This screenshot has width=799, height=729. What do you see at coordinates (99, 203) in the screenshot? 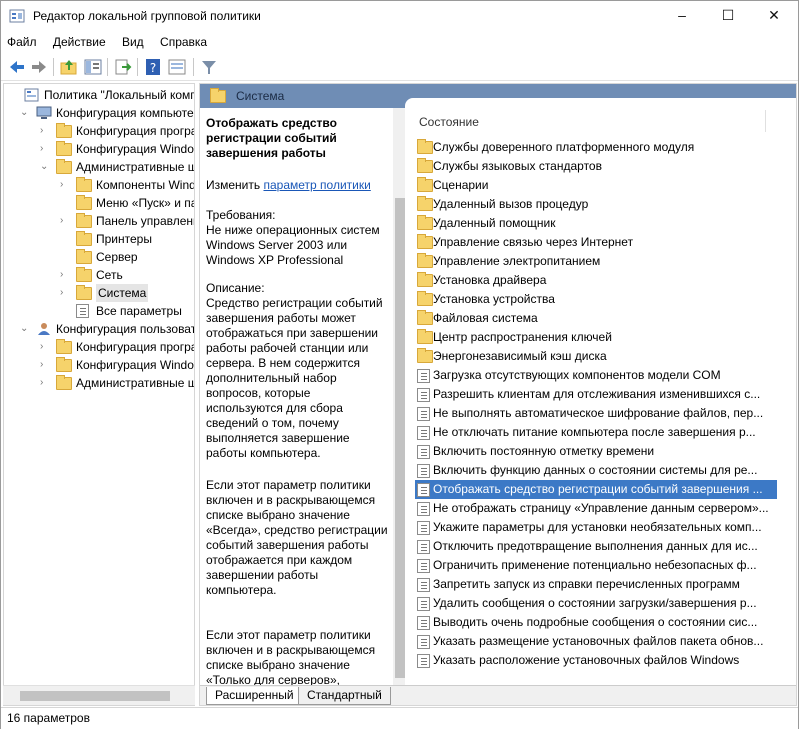
I see `tree-item: Меню «Пуск» и пане` at bounding box center [99, 203].